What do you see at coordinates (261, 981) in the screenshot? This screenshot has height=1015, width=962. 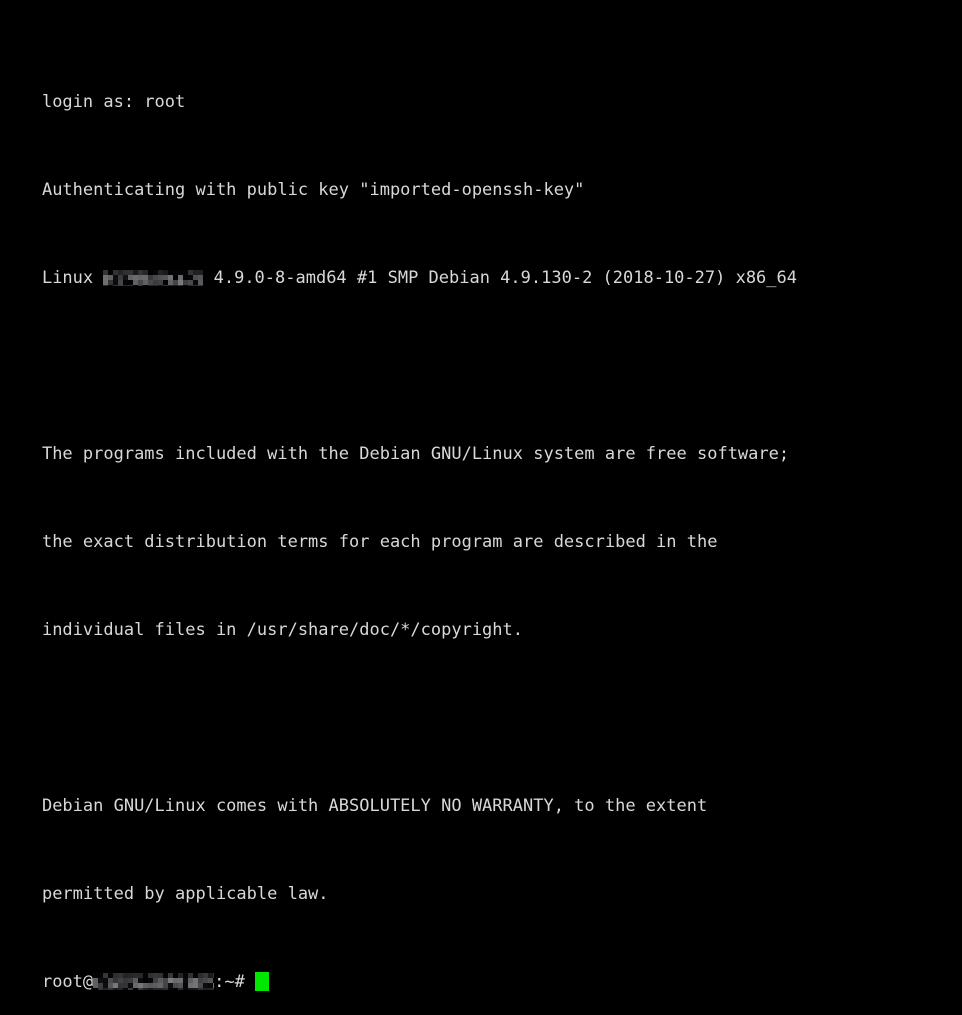 I see `terminal-cursor` at bounding box center [261, 981].